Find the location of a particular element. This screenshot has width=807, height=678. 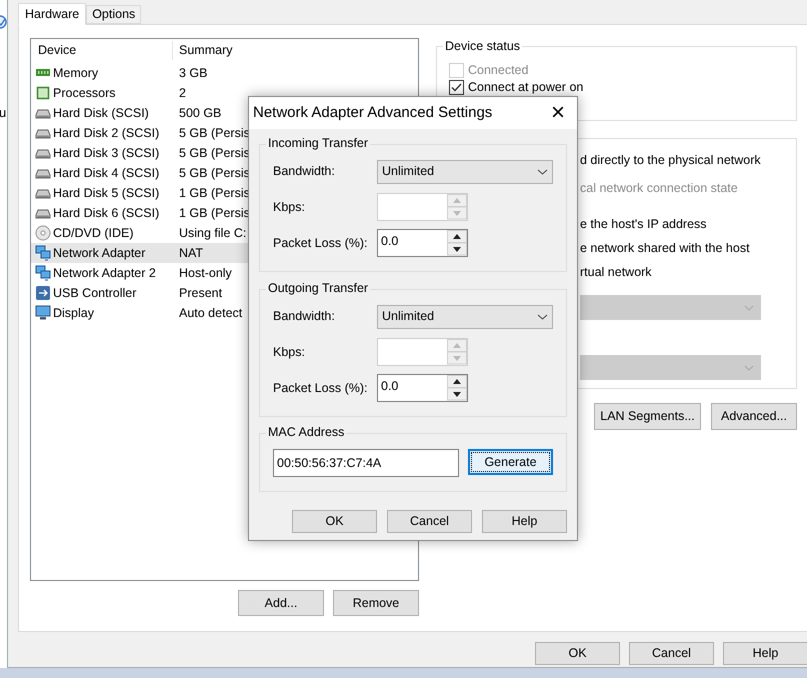

tab: Options is located at coordinates (114, 14).